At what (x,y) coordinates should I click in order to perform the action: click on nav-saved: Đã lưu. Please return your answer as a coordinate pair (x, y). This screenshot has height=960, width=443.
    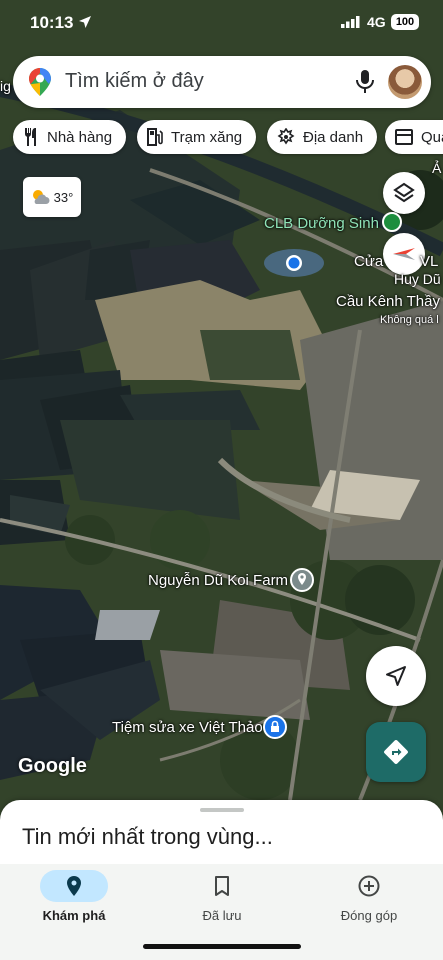
    Looking at the image, I should click on (222, 899).